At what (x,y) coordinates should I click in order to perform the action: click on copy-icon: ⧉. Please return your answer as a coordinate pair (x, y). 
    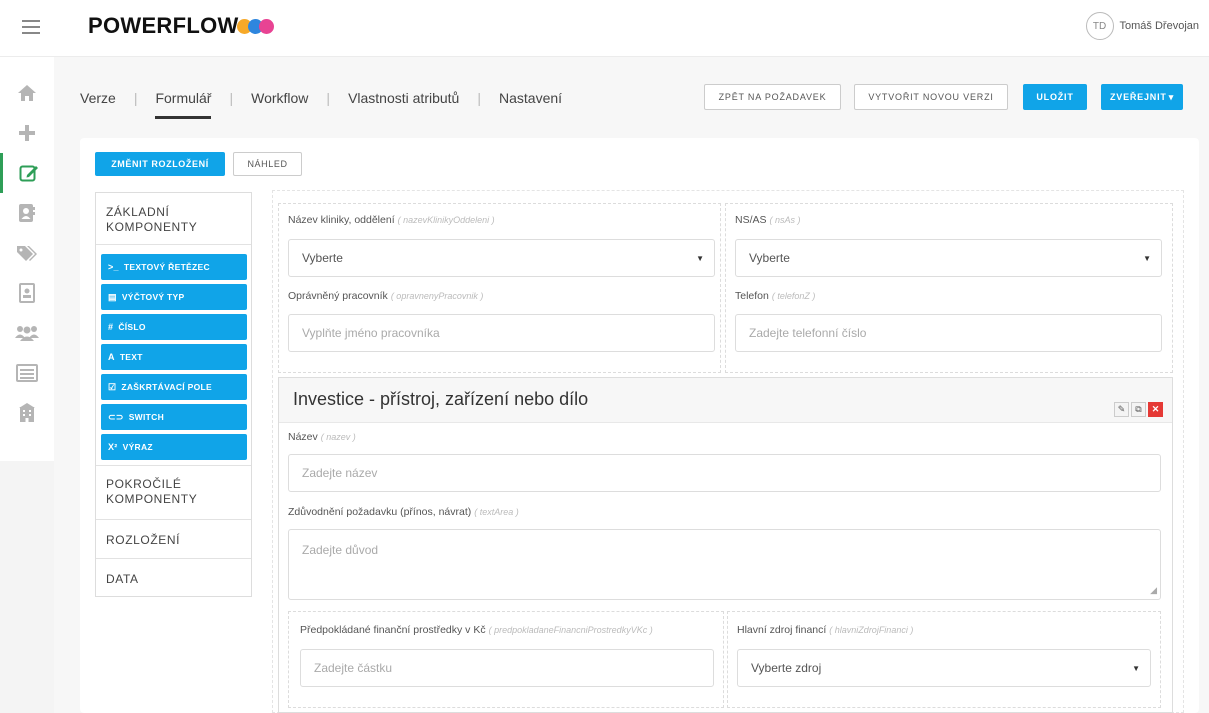
    Looking at the image, I should click on (1138, 409).